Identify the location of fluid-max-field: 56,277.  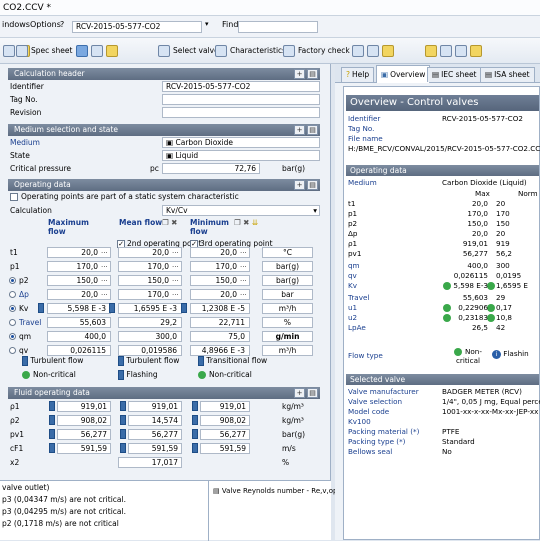
(84, 434).